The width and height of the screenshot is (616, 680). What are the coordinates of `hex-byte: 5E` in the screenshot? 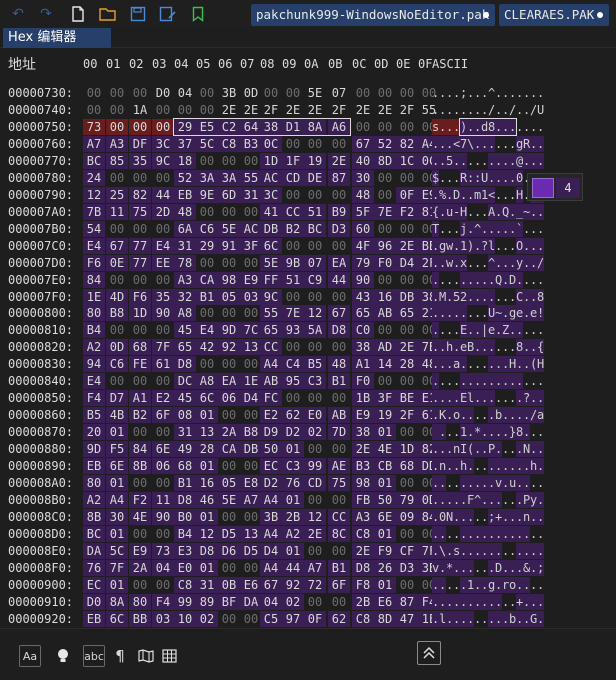 It's located at (229, 500).